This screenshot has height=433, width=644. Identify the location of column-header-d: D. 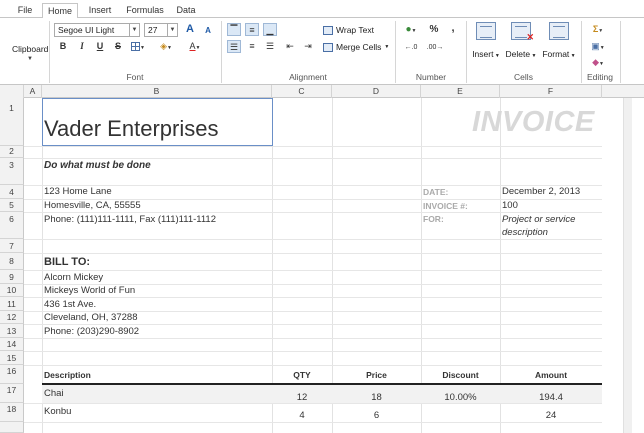
(376, 91).